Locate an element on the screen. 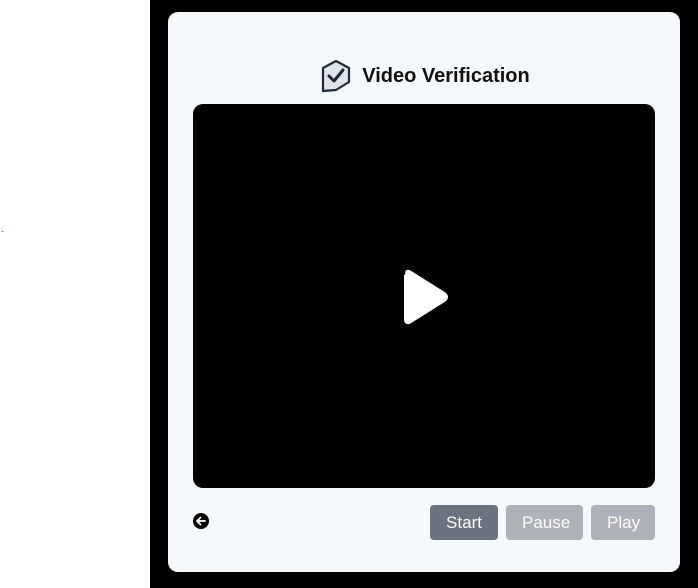 The height and width of the screenshot is (588, 698). start-button: Start is located at coordinates (464, 522).